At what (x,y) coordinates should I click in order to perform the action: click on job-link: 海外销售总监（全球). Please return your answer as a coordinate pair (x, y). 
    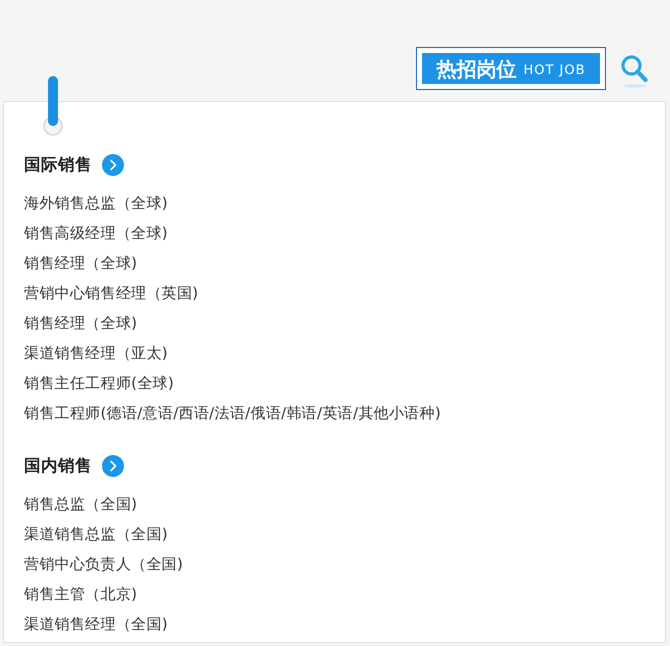
    Looking at the image, I should click on (96, 203).